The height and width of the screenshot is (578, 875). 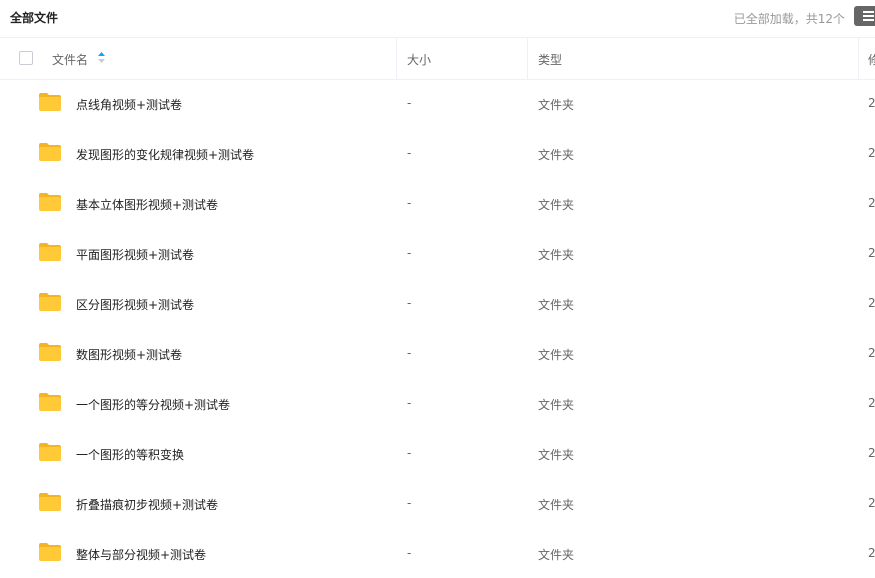 I want to click on file-row: 平面图形视频+测试卷 - 文件夹 2, so click(x=437, y=253).